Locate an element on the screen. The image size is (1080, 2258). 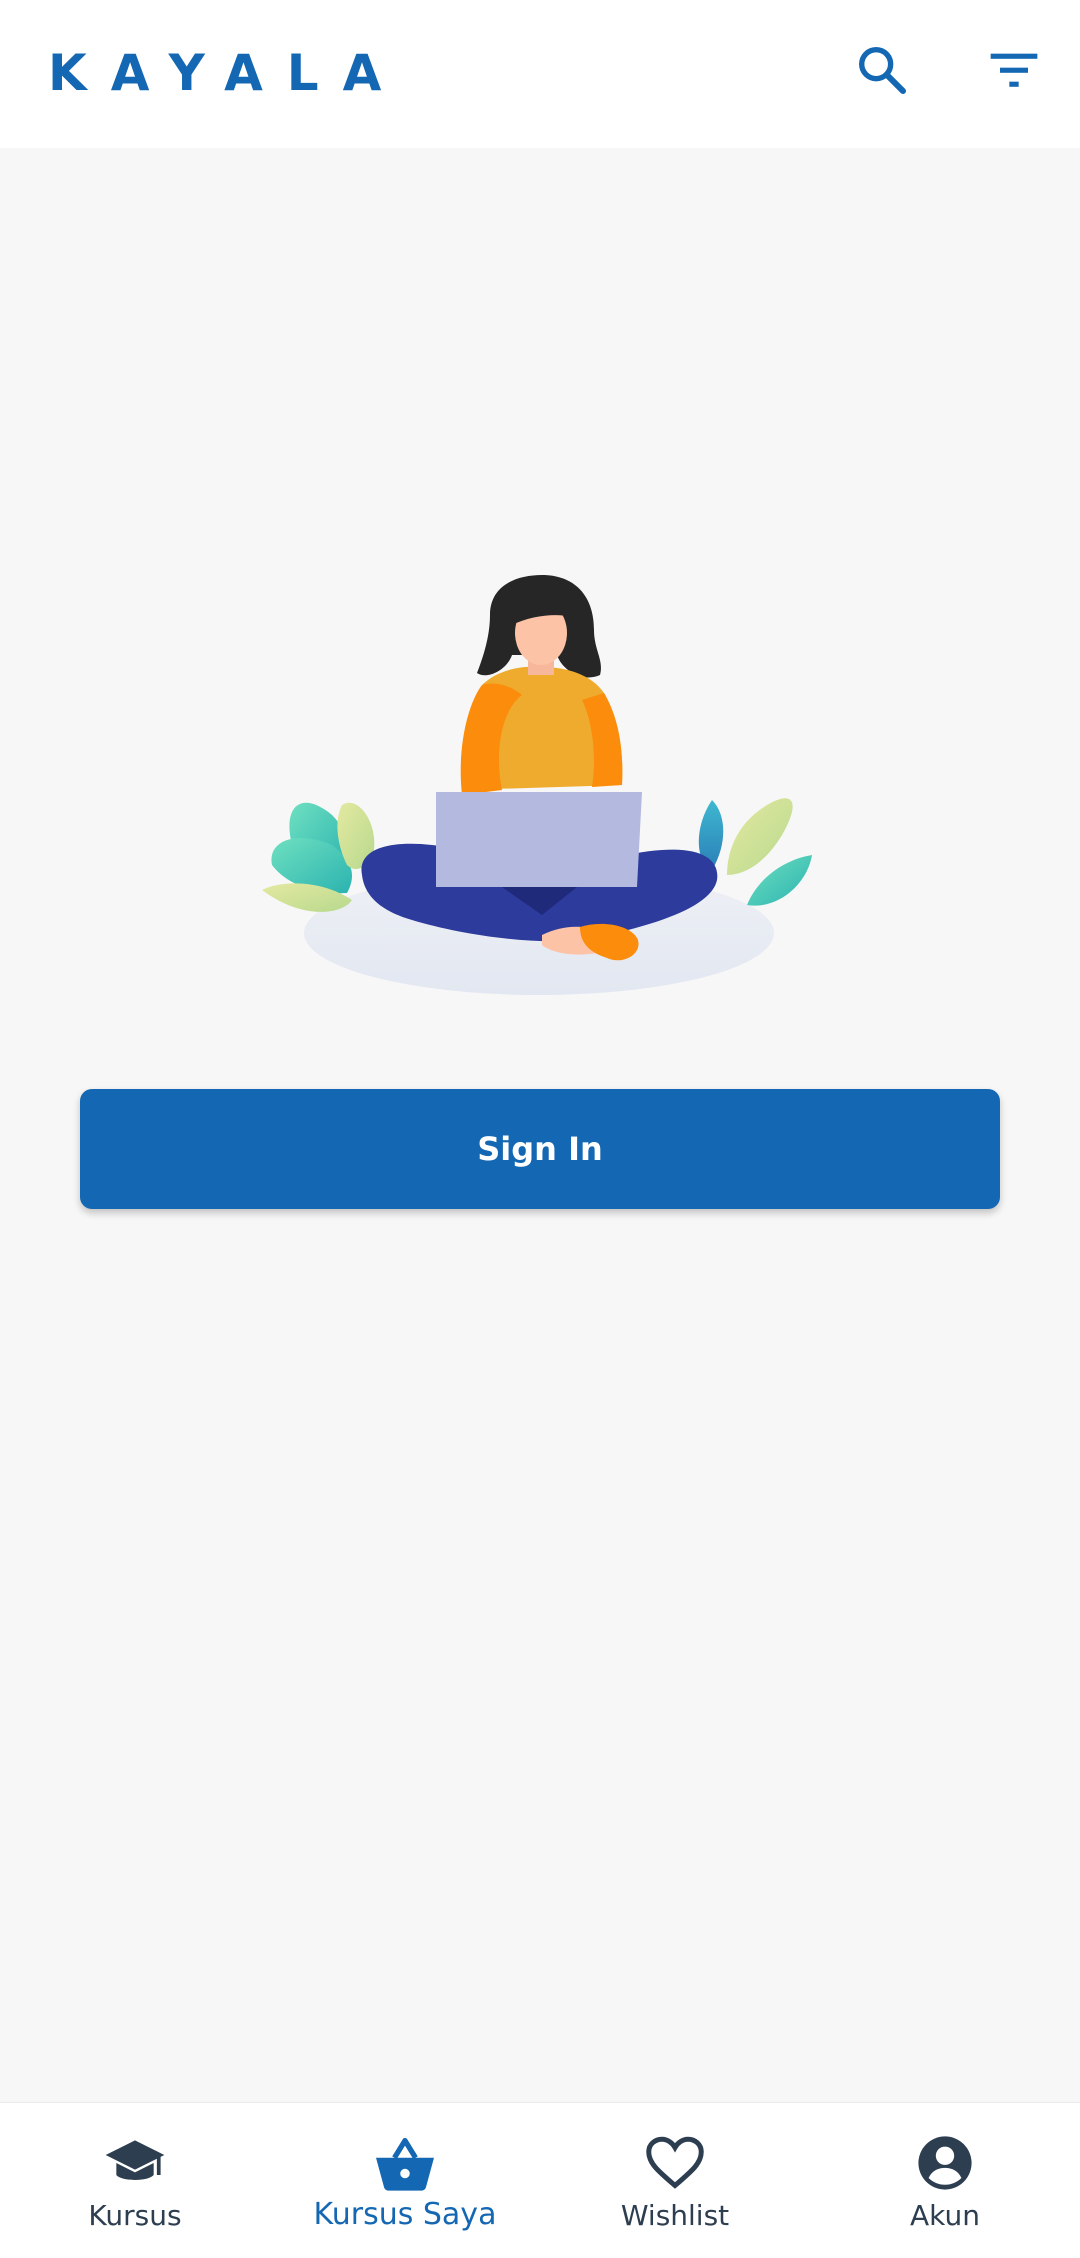
top-app-bar: KAYALA is located at coordinates (540, 74).